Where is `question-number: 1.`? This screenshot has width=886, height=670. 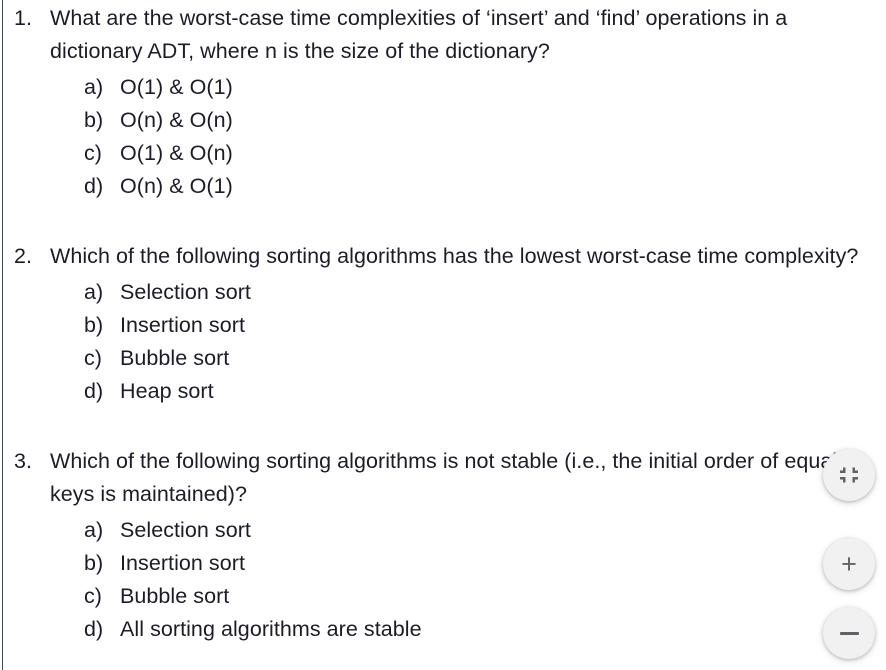 question-number: 1. is located at coordinates (23, 18).